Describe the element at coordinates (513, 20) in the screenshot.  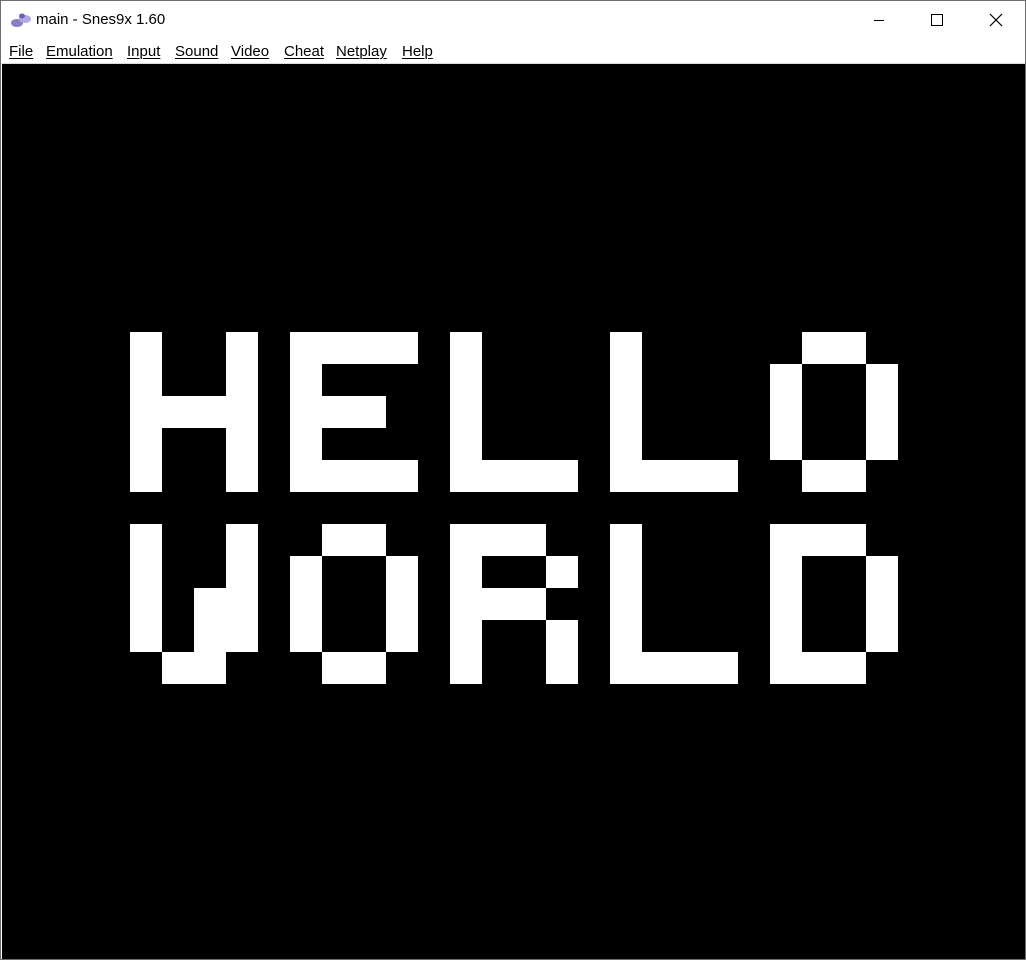
I see `title-bar: main - Snes9x 1.60` at that location.